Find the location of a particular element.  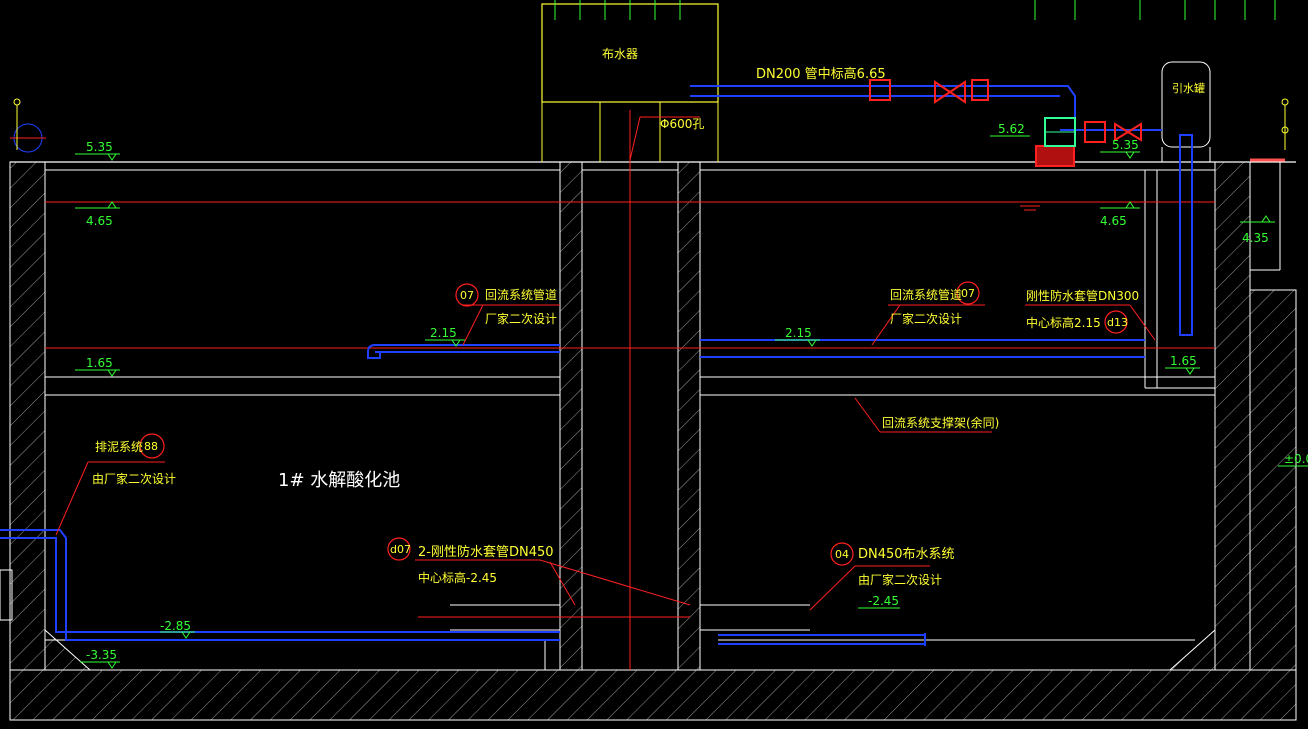

tag-07-left: 07 is located at coordinates (467, 295).